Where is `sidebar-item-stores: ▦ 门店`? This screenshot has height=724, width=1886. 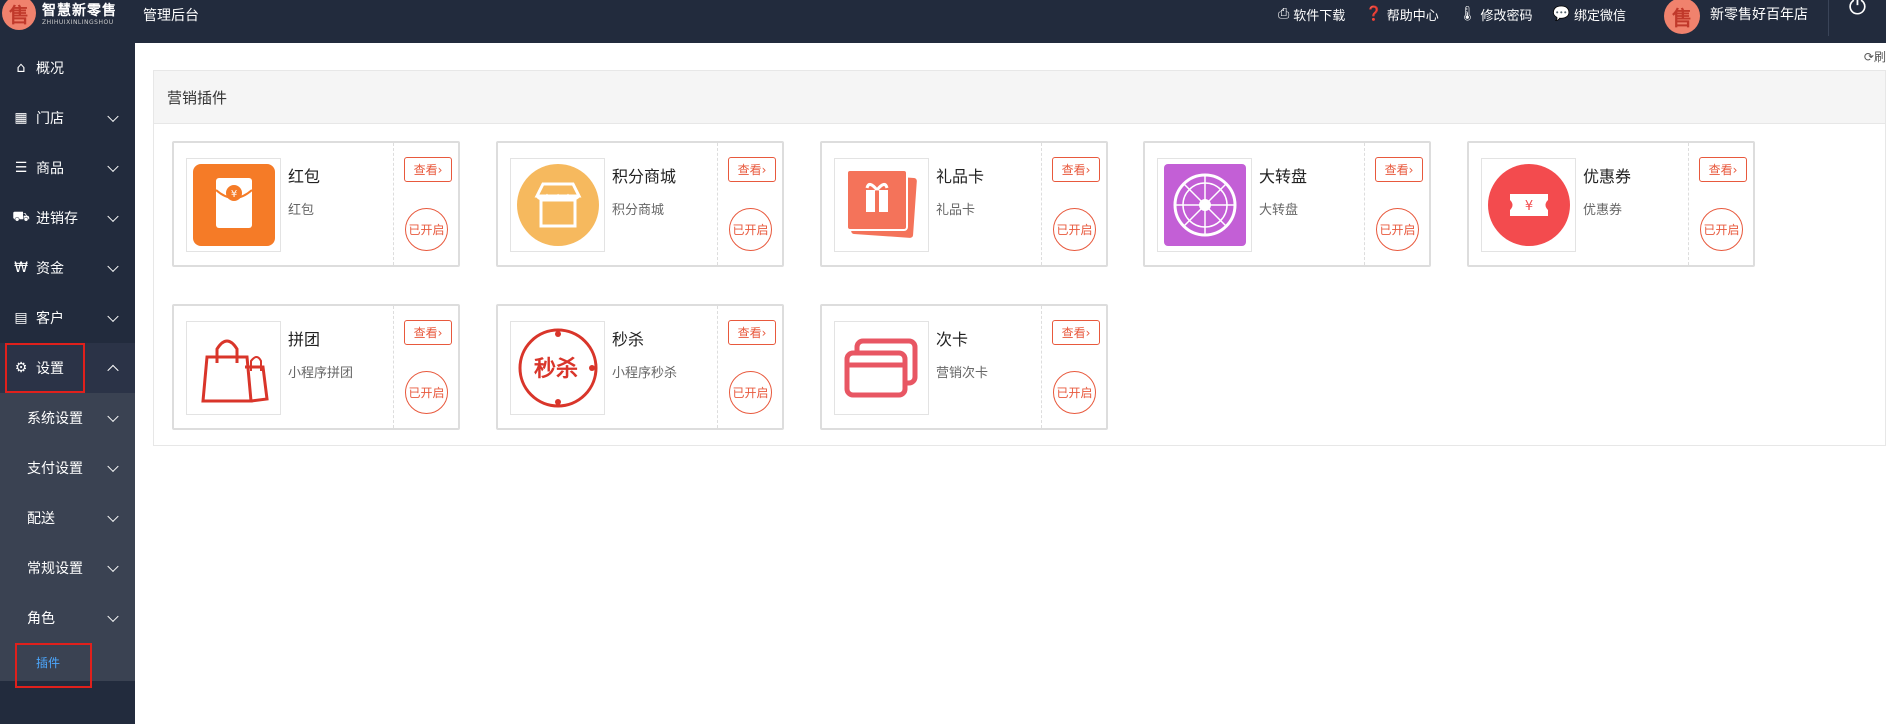 sidebar-item-stores: ▦ 门店 is located at coordinates (67, 118).